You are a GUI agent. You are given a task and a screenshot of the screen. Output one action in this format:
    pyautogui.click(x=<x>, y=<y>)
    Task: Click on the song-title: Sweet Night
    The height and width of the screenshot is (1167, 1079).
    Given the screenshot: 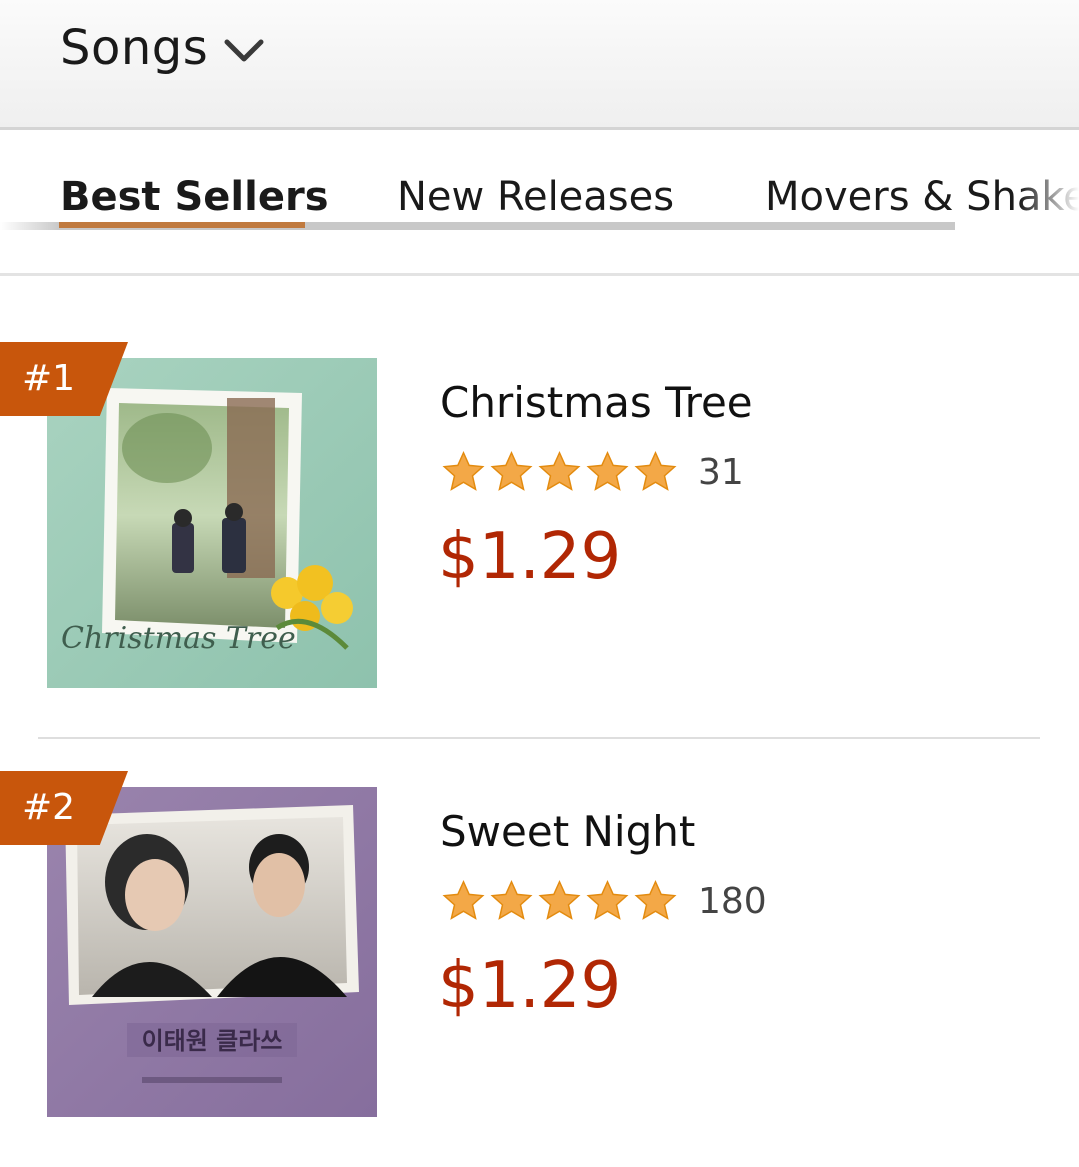 What is the action you would take?
    pyautogui.click(x=567, y=831)
    